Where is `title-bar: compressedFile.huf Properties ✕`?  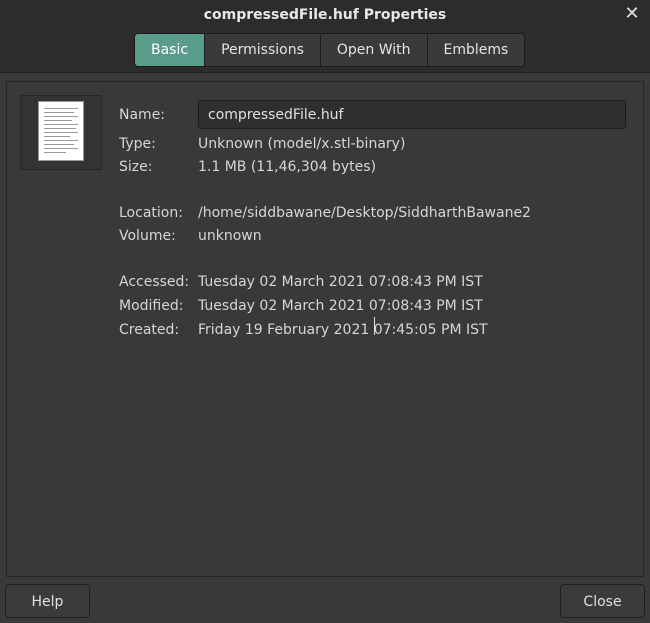 title-bar: compressedFile.huf Properties ✕ is located at coordinates (325, 15).